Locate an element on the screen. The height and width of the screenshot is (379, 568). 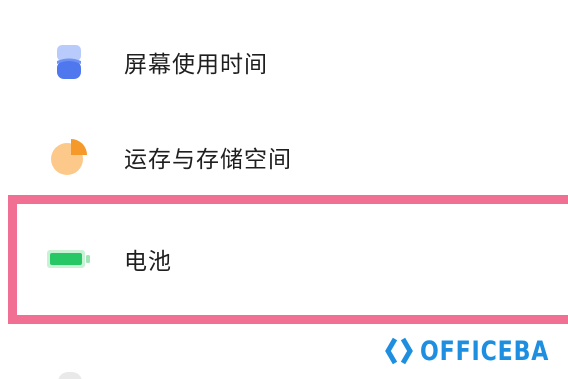
battery-icon is located at coordinates (69, 259).